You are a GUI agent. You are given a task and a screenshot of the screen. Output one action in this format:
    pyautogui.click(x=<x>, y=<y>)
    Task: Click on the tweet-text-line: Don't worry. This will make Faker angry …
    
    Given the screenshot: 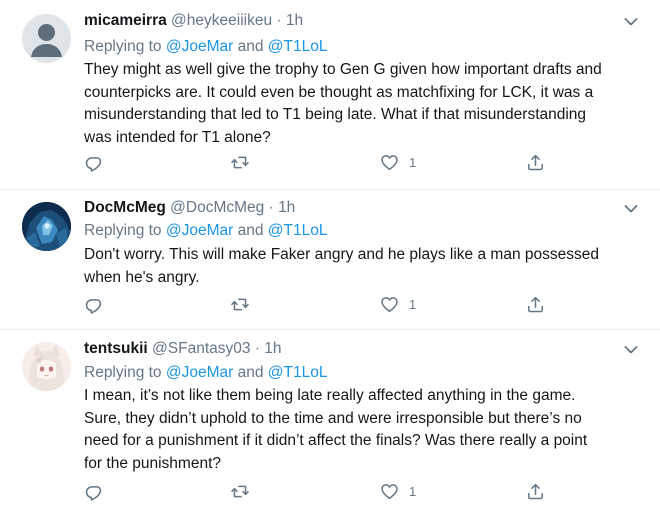 What is the action you would take?
    pyautogui.click(x=341, y=254)
    